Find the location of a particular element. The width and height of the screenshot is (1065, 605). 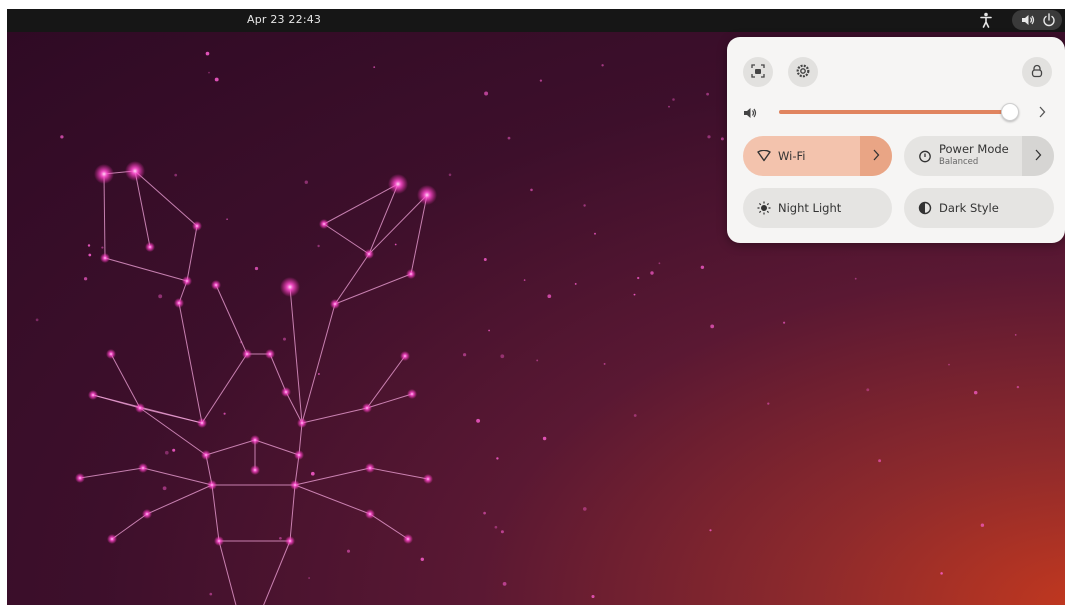

power-mode-text: Power Mode Balanced is located at coordinates (974, 156).